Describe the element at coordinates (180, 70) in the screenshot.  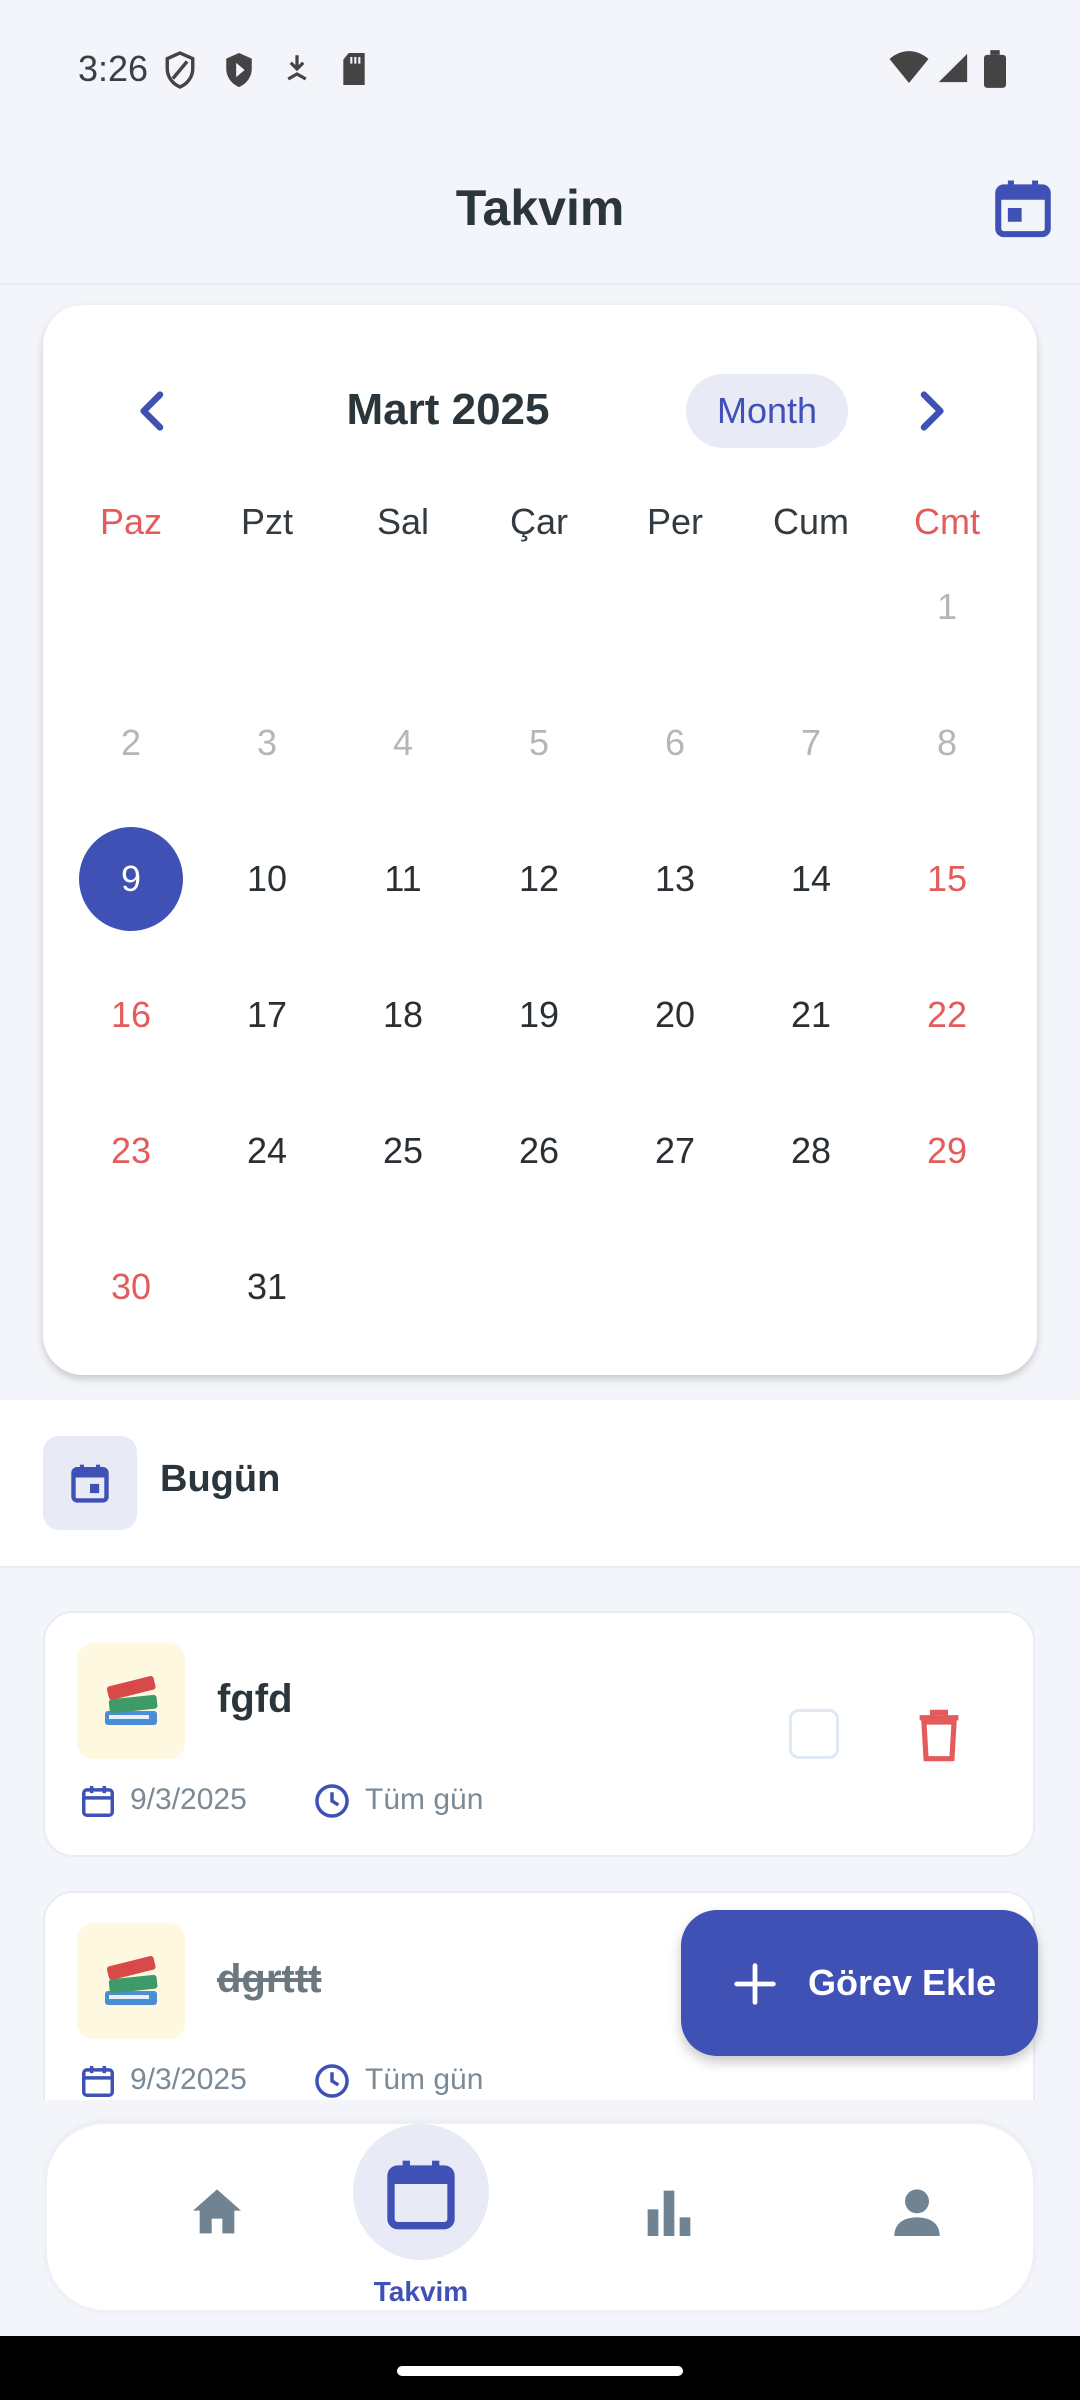
I see `shield-outline-icon` at that location.